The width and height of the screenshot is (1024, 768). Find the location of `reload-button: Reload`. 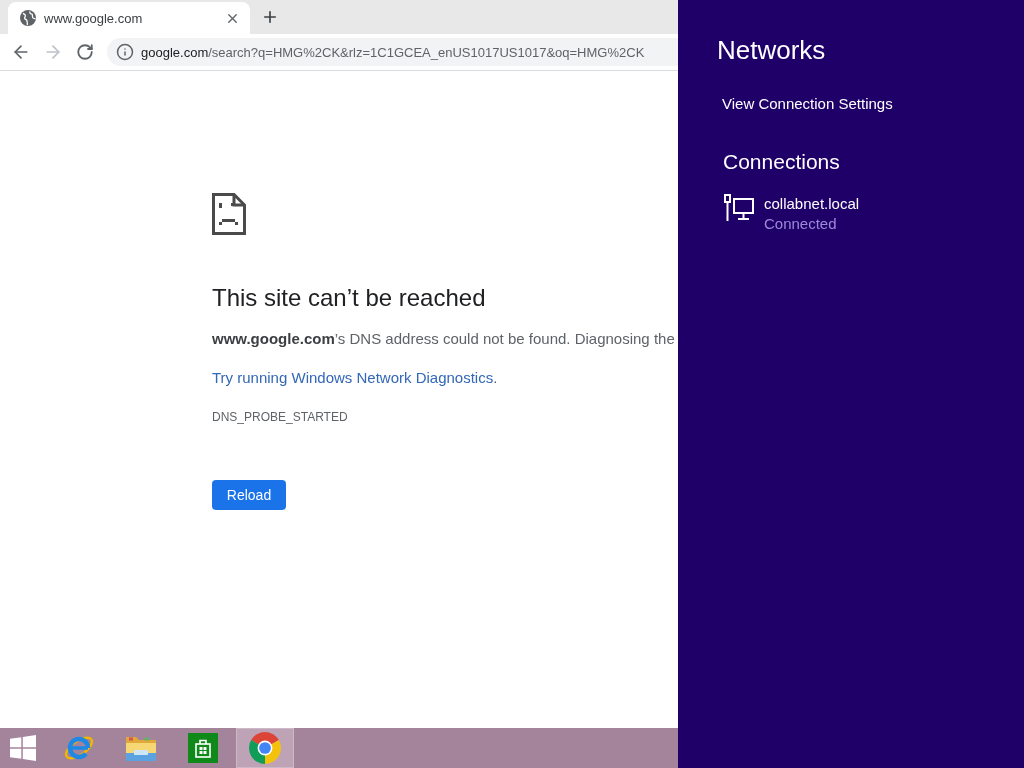

reload-button: Reload is located at coordinates (249, 495).